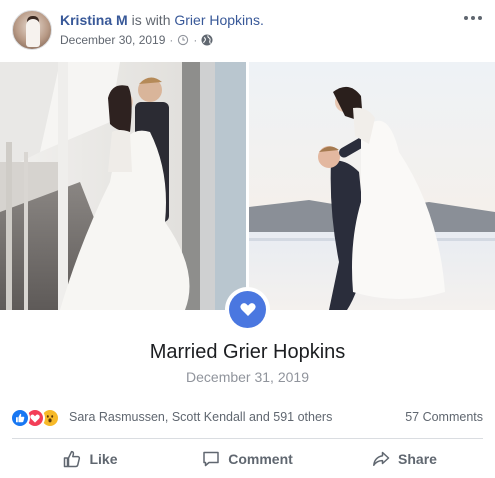 The width and height of the screenshot is (495, 478). What do you see at coordinates (183, 40) in the screenshot?
I see `clock-icon` at bounding box center [183, 40].